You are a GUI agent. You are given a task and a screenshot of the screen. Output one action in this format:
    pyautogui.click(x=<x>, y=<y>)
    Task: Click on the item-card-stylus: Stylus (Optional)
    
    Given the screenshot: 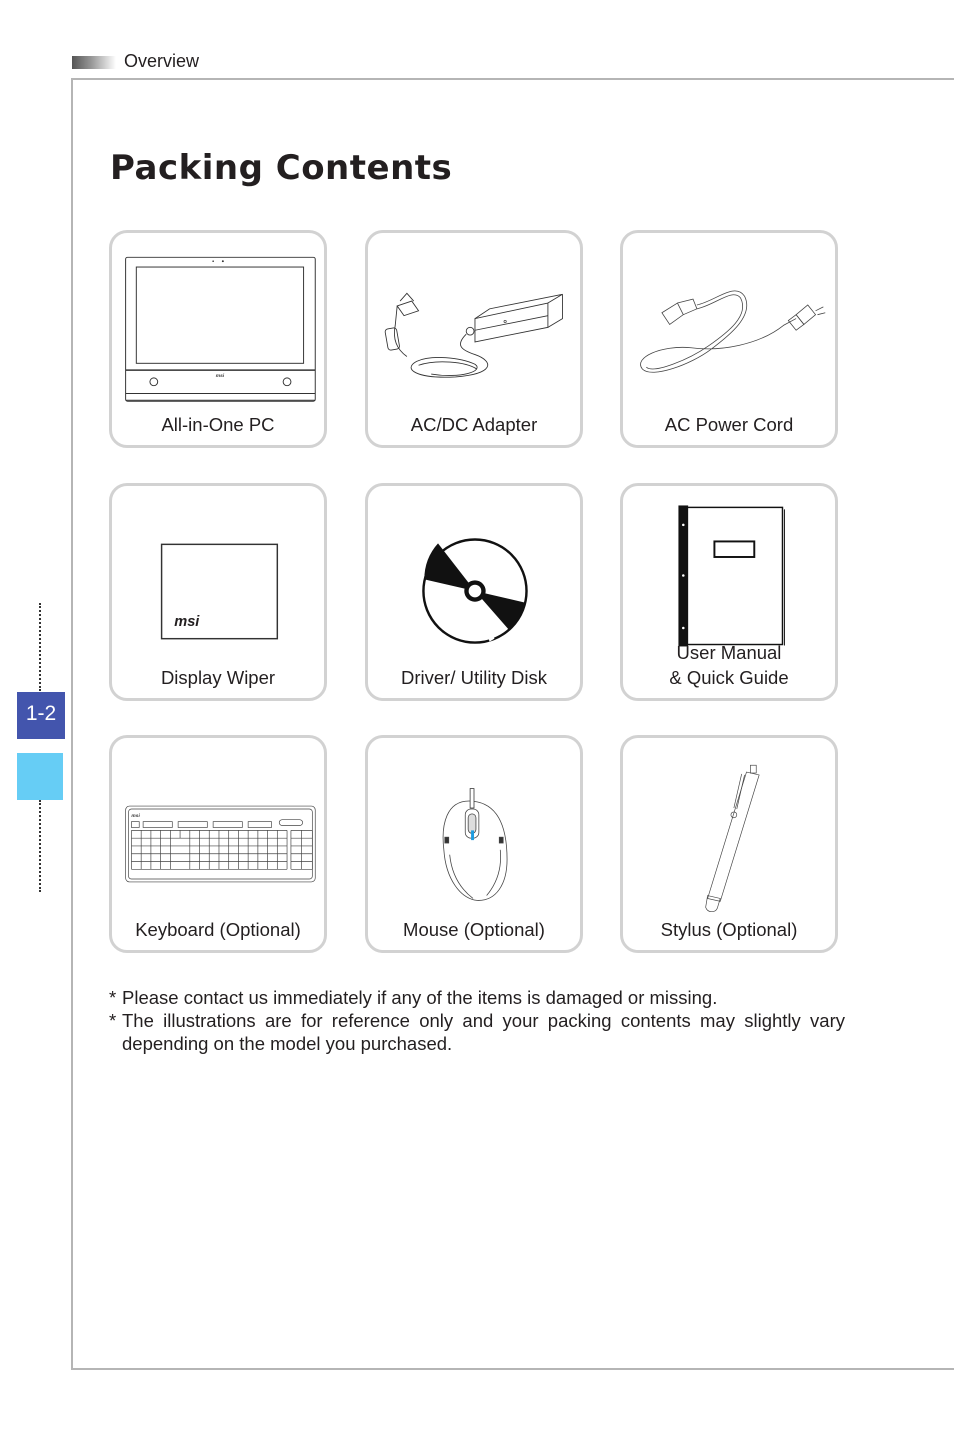 What is the action you would take?
    pyautogui.click(x=729, y=844)
    